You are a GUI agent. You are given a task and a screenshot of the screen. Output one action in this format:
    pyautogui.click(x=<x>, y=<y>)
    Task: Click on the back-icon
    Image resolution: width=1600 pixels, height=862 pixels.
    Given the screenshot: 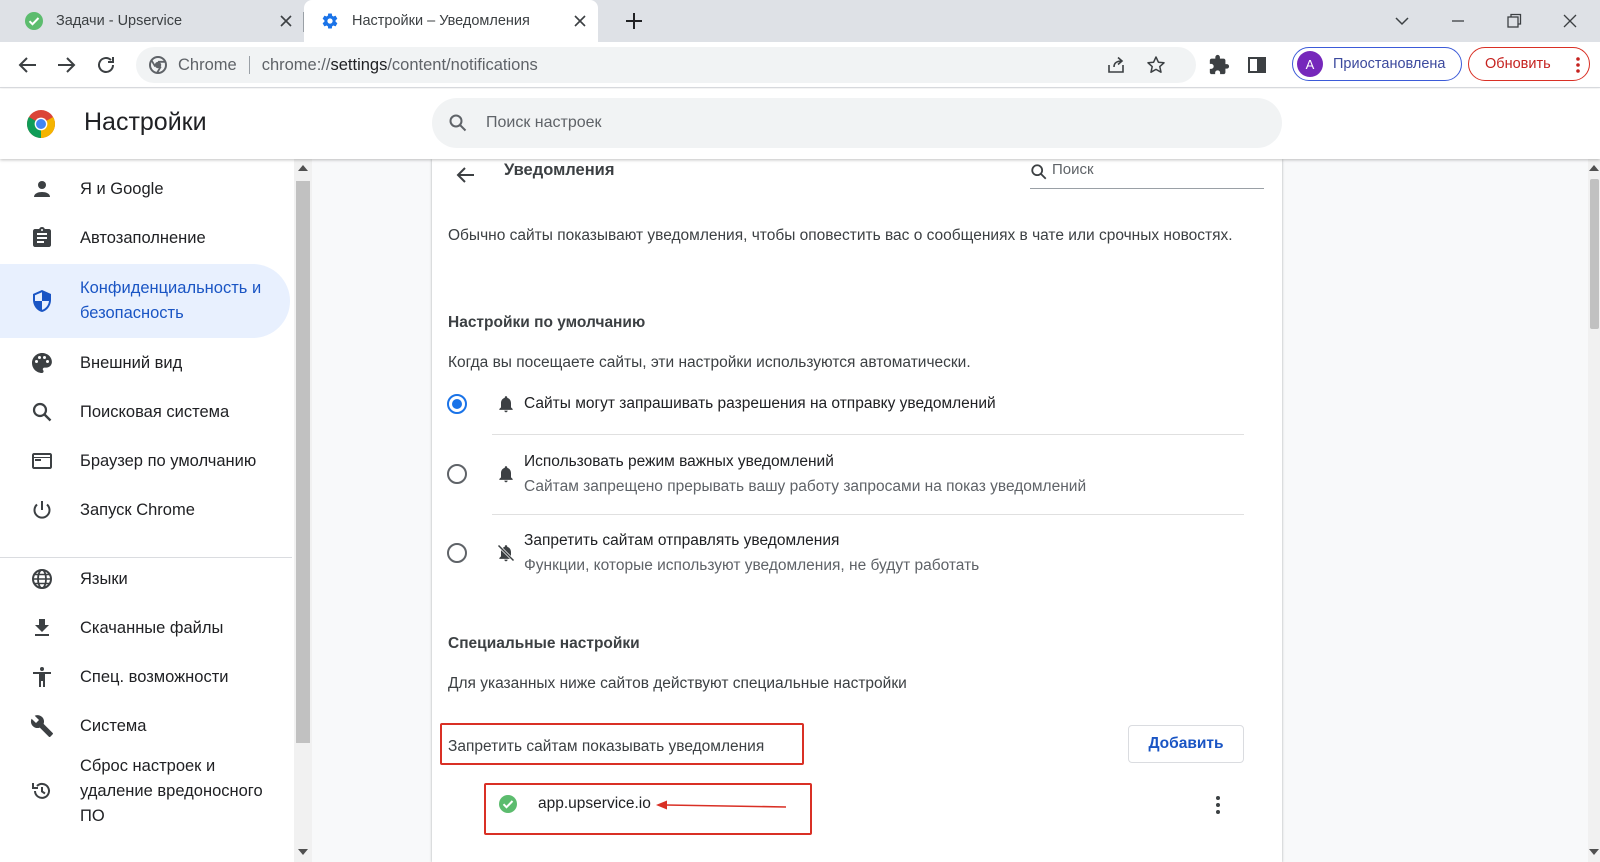 What is the action you would take?
    pyautogui.click(x=28, y=65)
    